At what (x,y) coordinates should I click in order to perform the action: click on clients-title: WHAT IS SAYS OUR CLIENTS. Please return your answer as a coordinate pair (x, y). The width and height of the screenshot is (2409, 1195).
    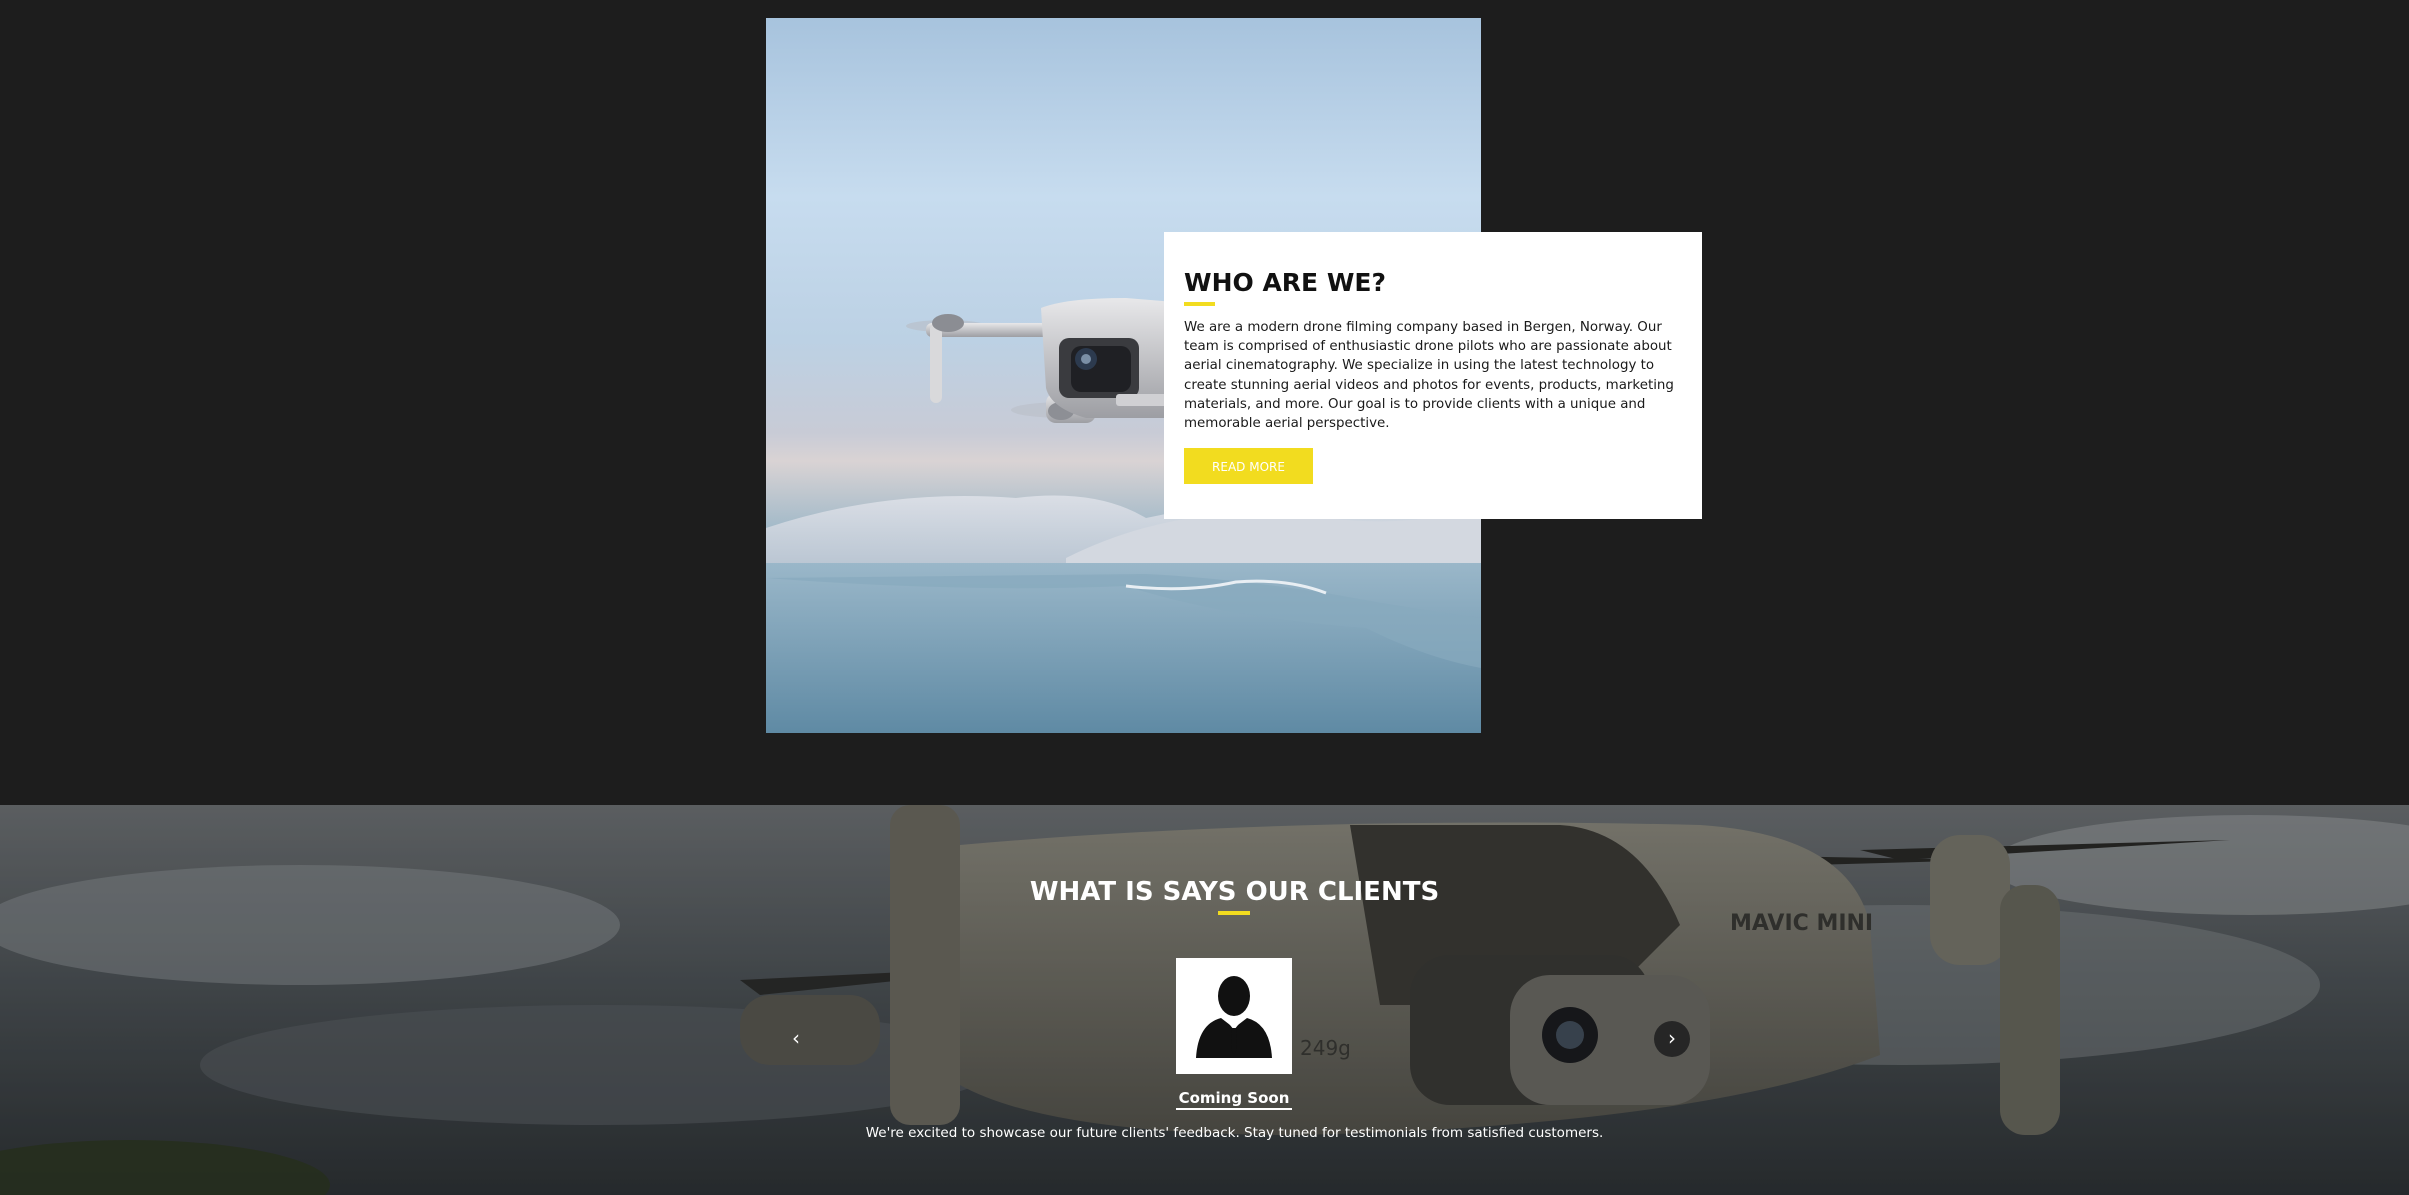
    Looking at the image, I should click on (1234, 892).